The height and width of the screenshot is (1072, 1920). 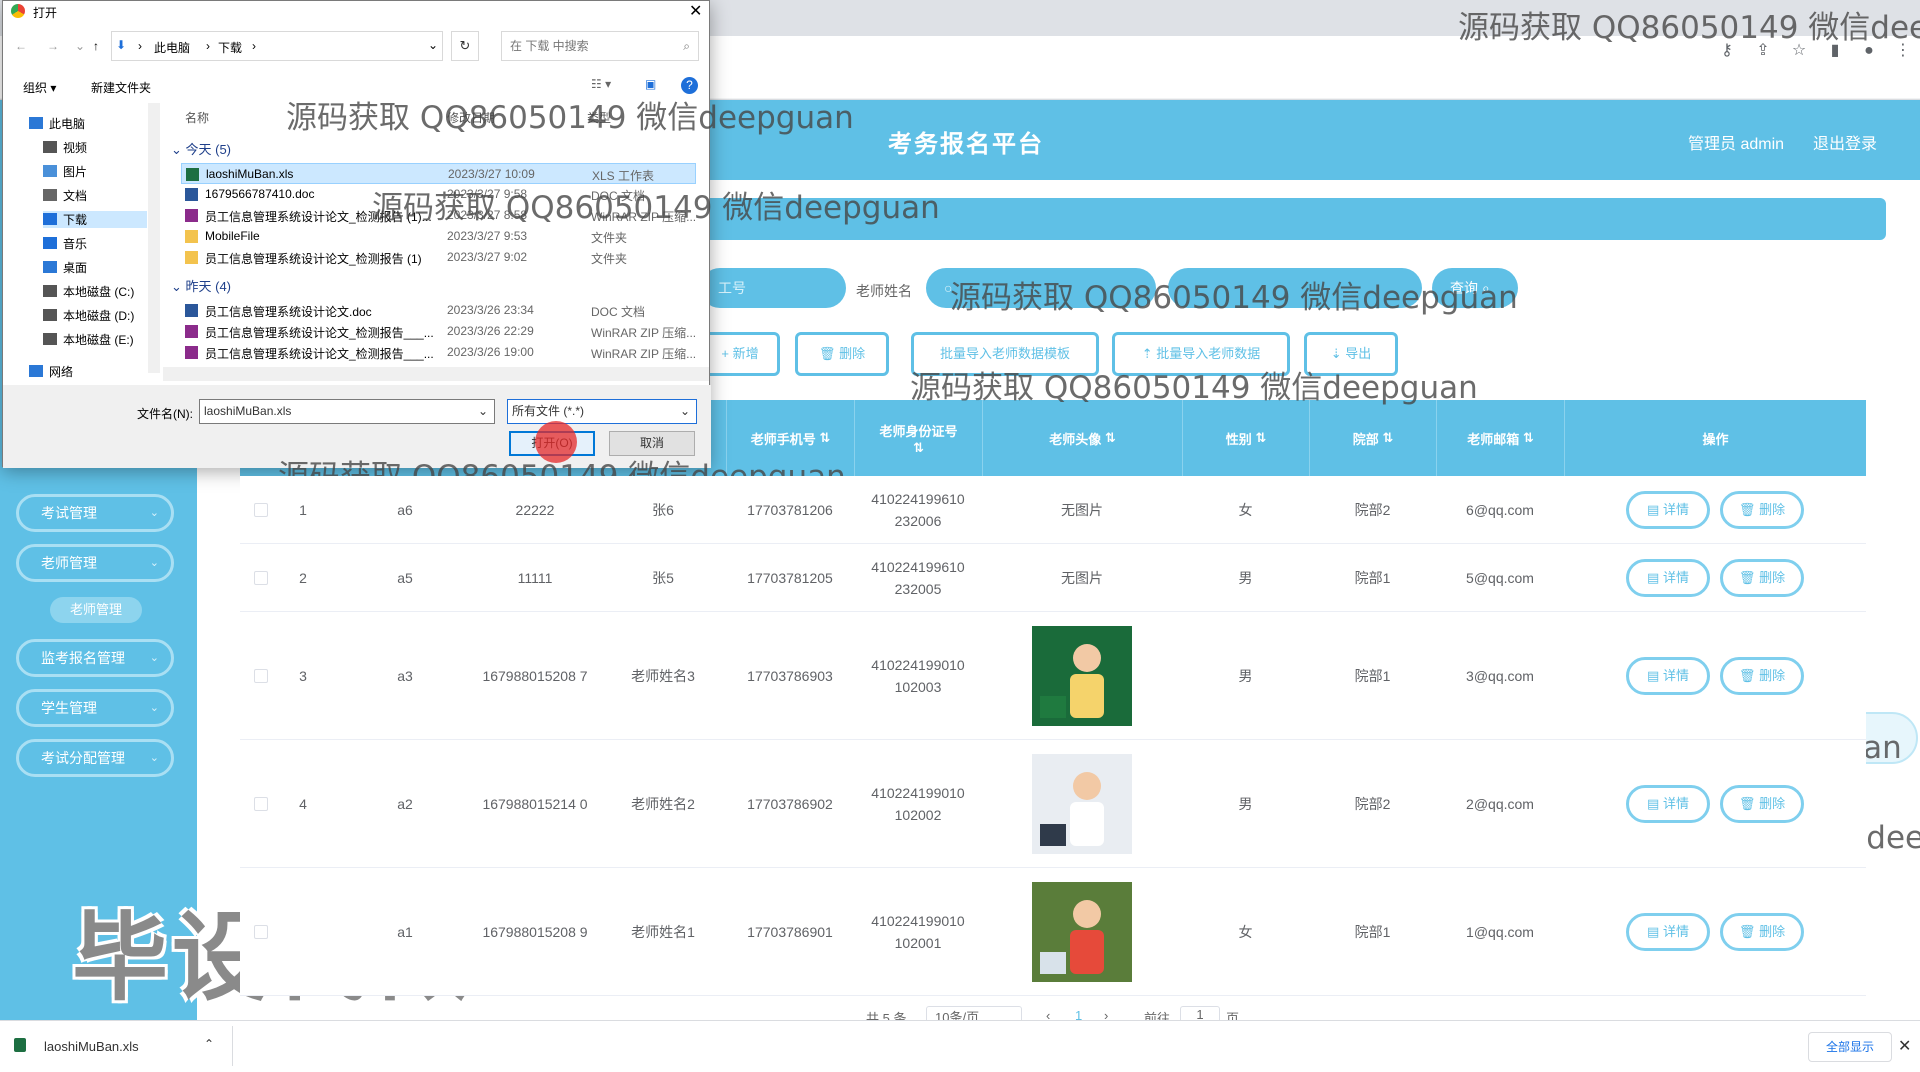 What do you see at coordinates (600, 46) in the screenshot?
I see `search-input: 在 下载 中搜索 ⌕` at bounding box center [600, 46].